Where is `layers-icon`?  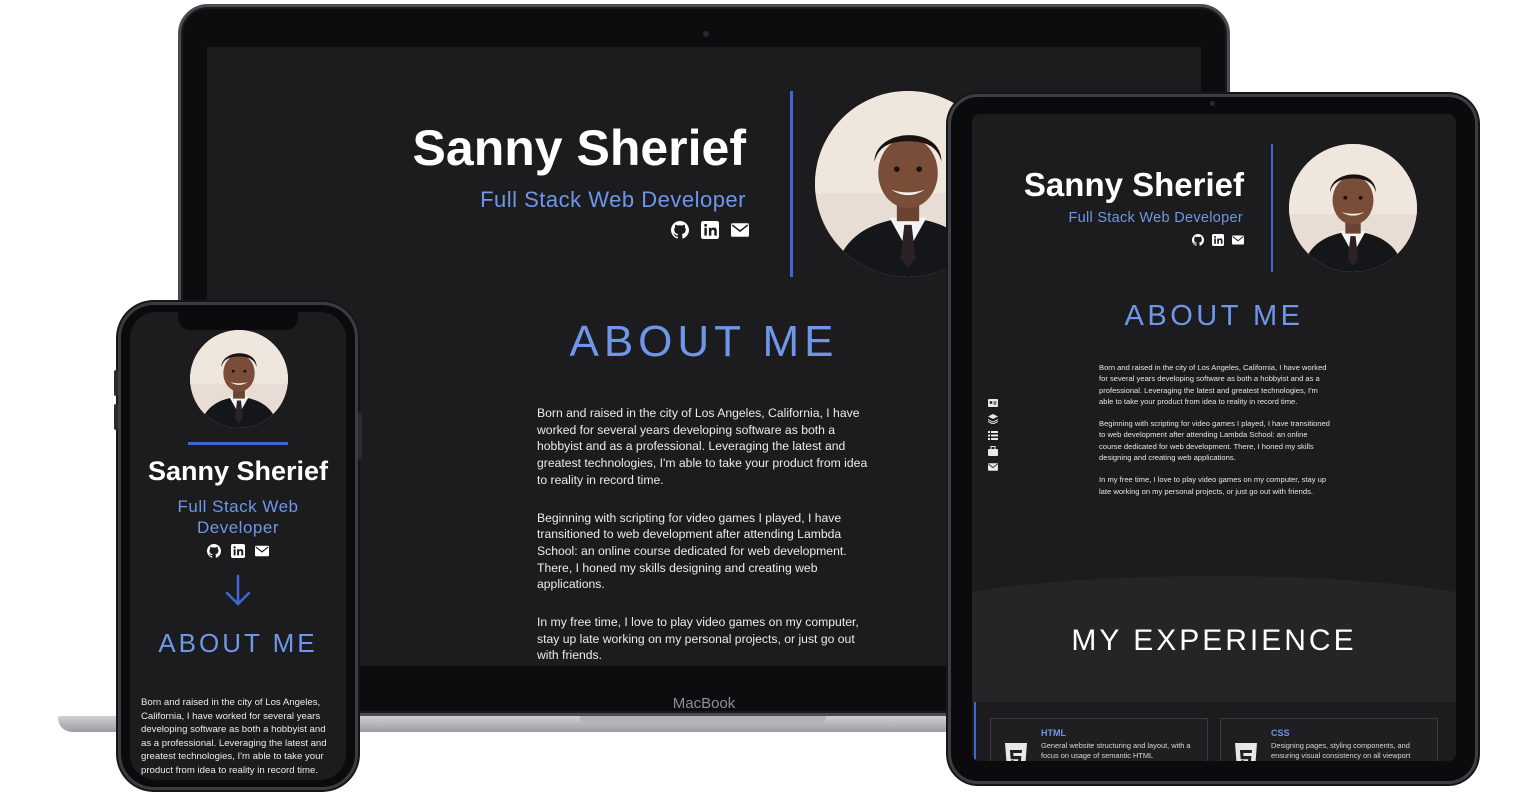
layers-icon is located at coordinates (993, 419).